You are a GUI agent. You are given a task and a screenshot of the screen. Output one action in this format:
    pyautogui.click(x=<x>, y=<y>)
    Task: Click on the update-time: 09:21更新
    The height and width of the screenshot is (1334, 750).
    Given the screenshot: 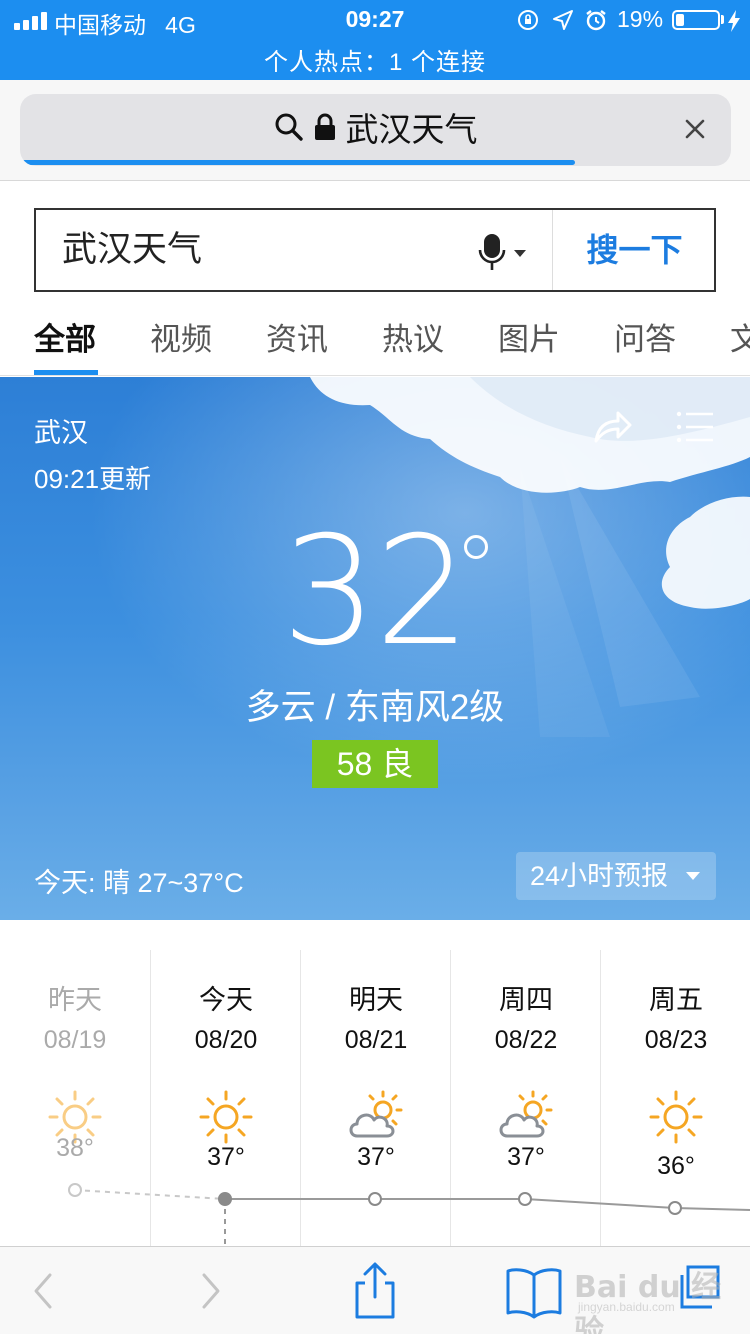 What is the action you would take?
    pyautogui.click(x=93, y=479)
    